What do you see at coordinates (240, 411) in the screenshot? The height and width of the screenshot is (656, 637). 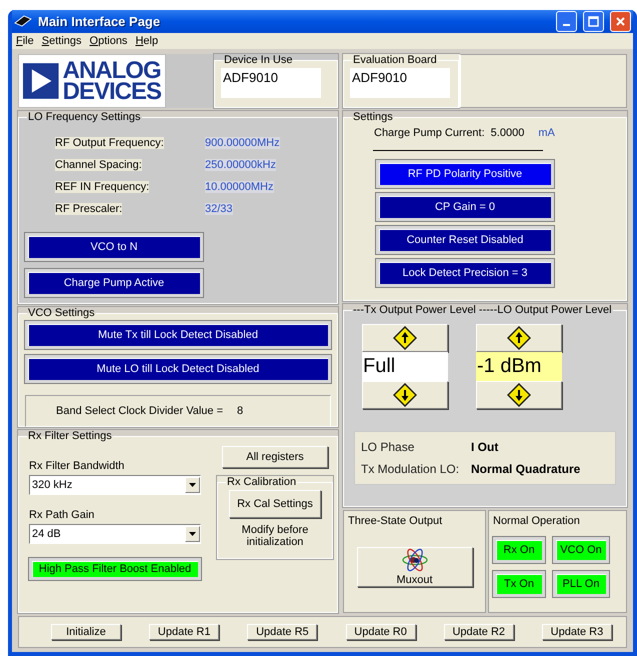 I see `field-value: 8` at bounding box center [240, 411].